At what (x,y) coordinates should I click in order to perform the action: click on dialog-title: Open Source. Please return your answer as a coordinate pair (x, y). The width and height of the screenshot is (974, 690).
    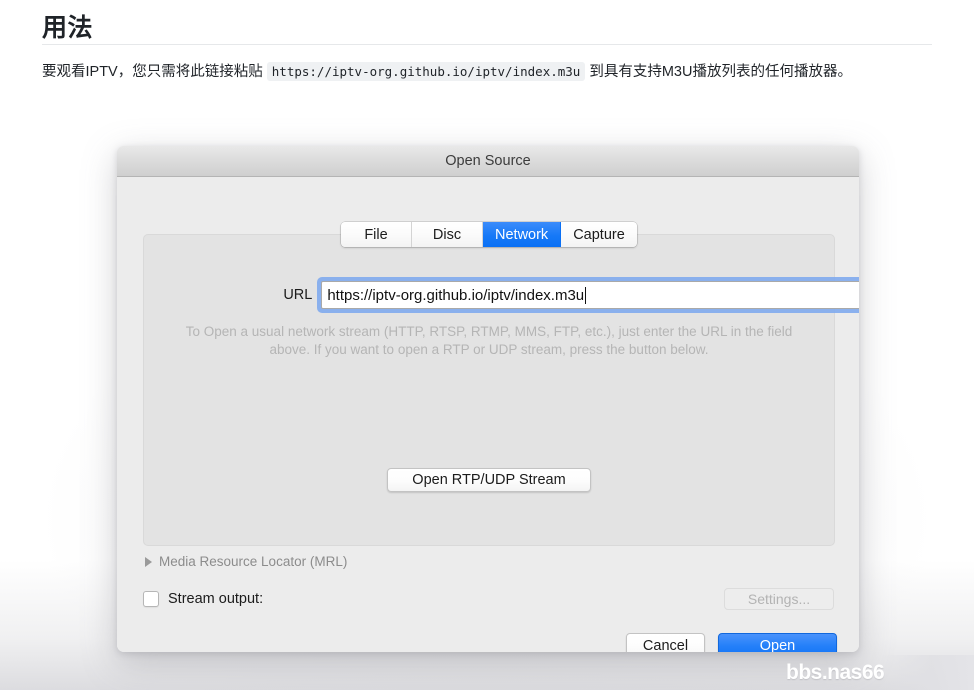
    Looking at the image, I should click on (488, 161).